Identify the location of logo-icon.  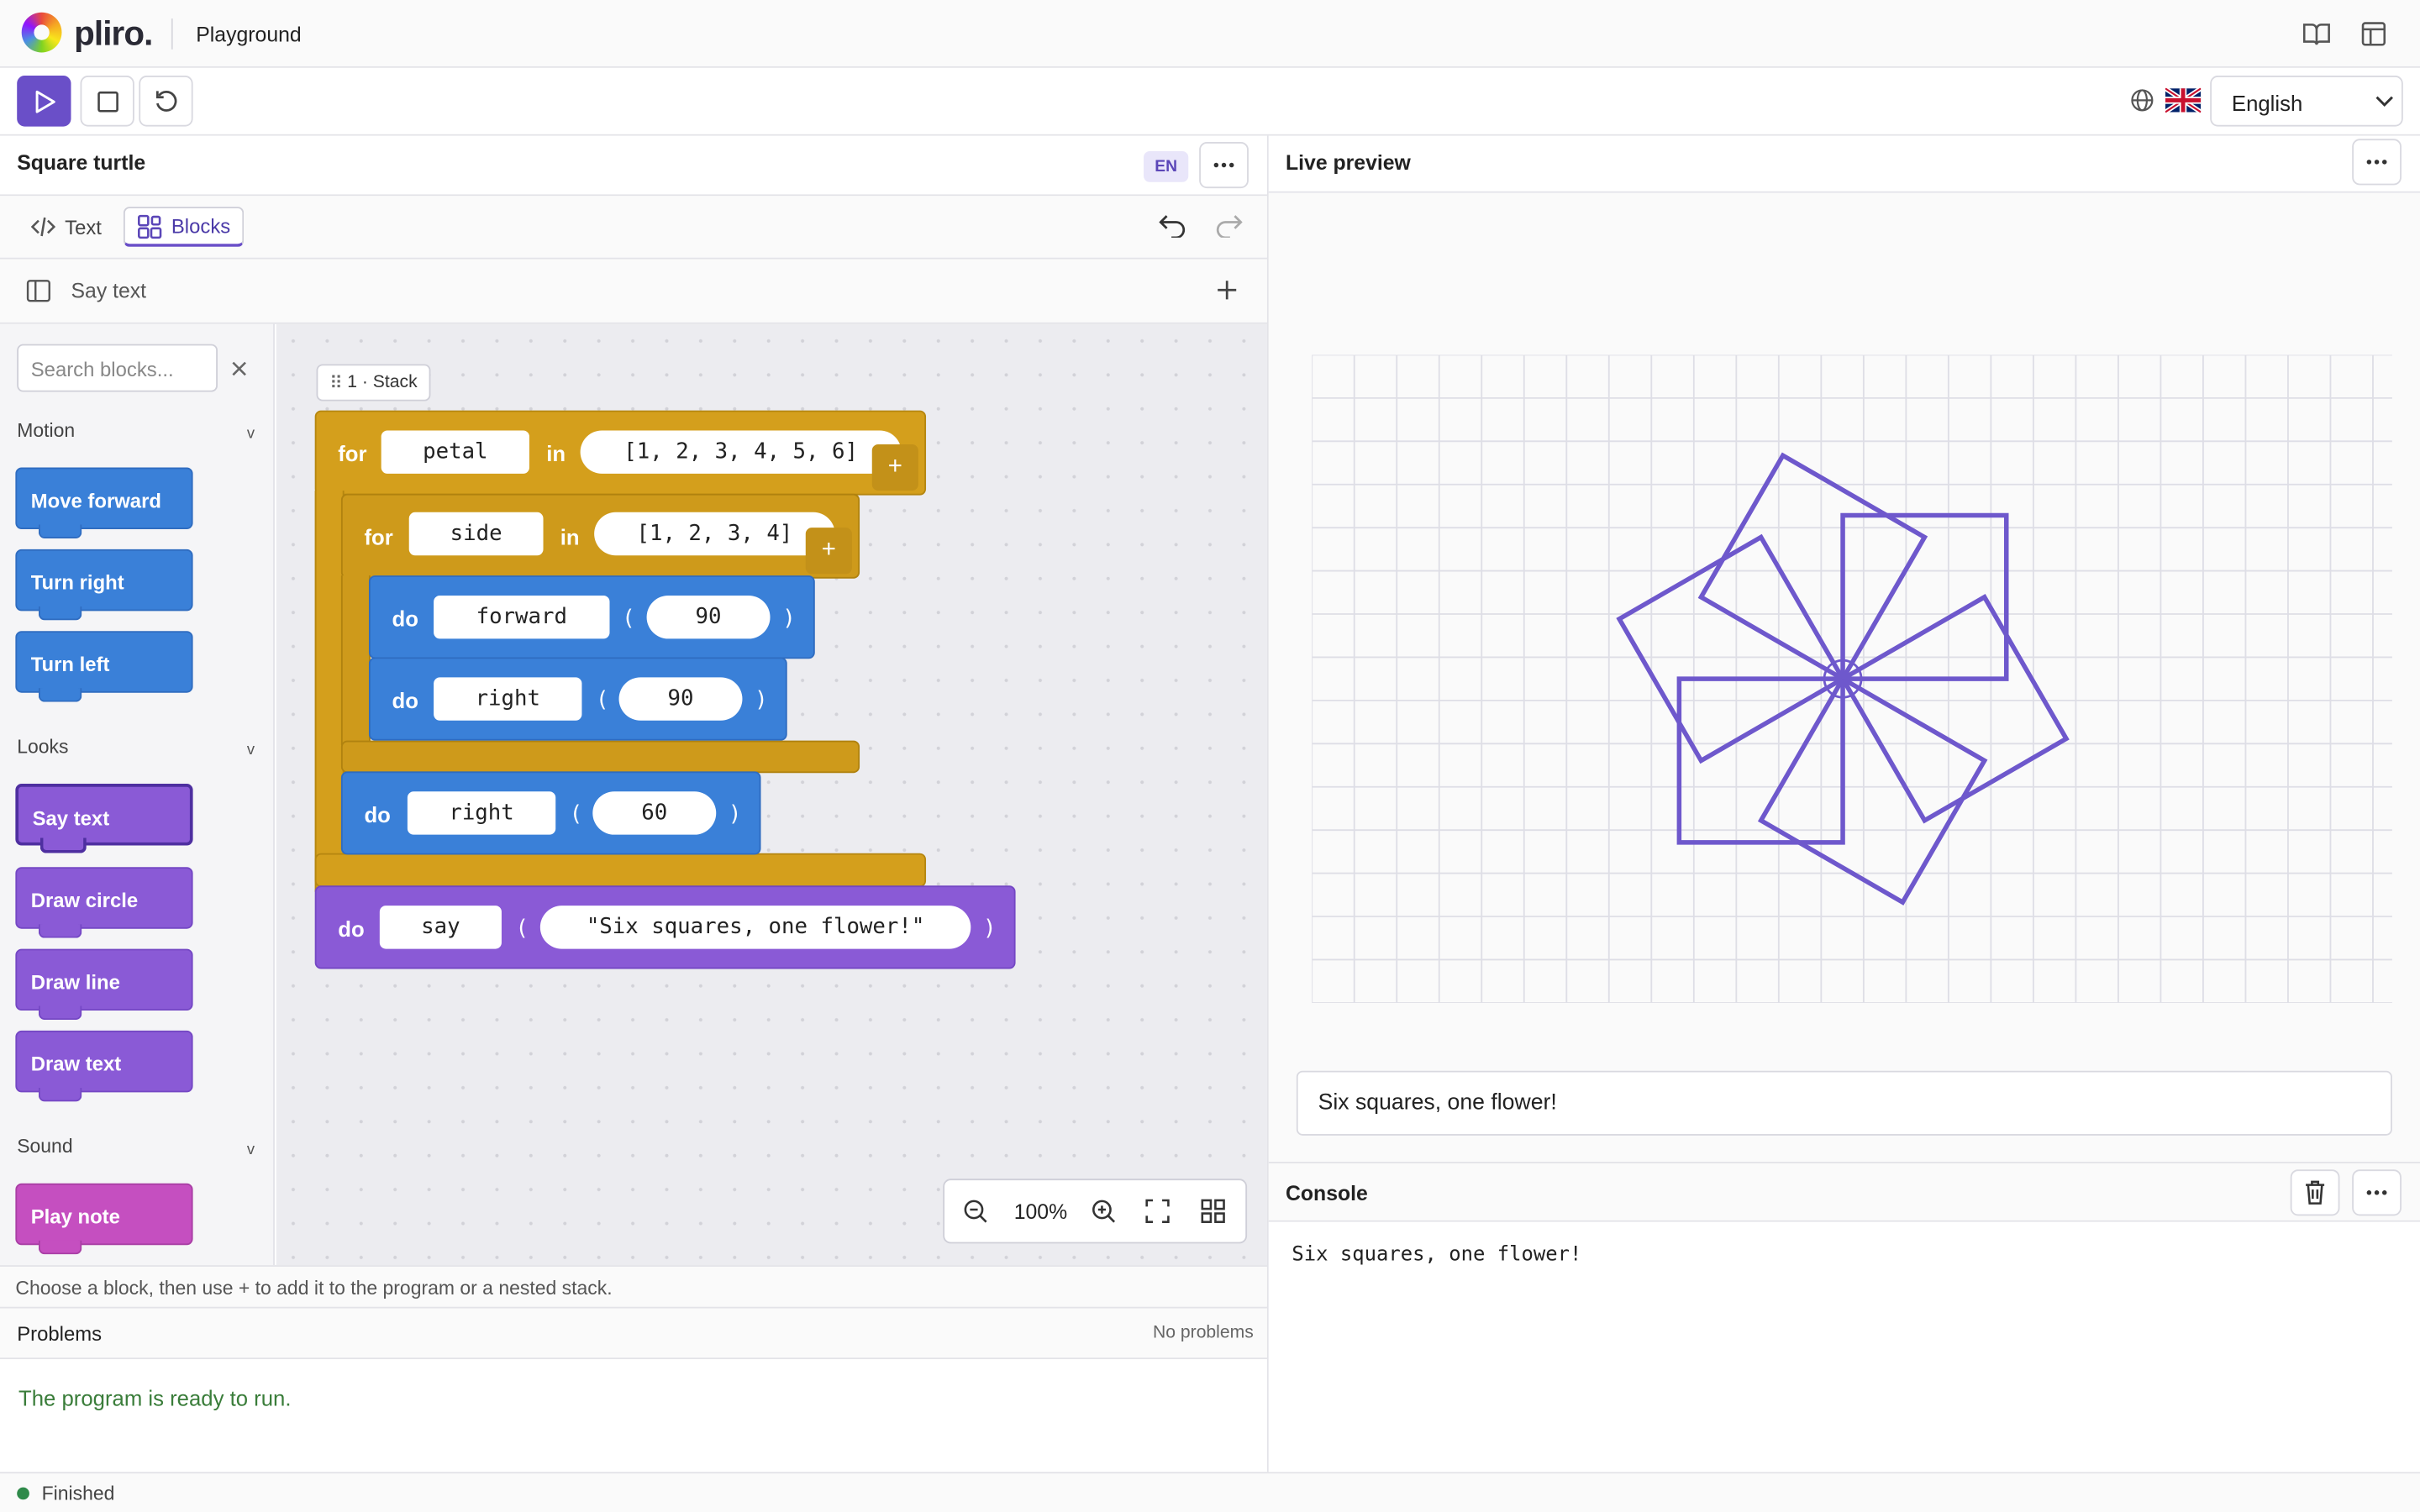
(41, 32).